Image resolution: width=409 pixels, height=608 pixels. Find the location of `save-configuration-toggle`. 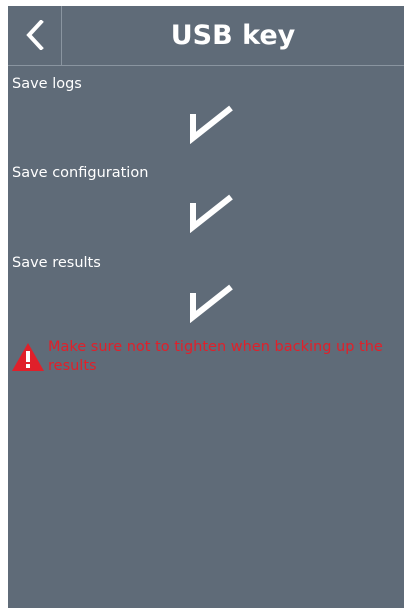

save-configuration-toggle is located at coordinates (211, 211).